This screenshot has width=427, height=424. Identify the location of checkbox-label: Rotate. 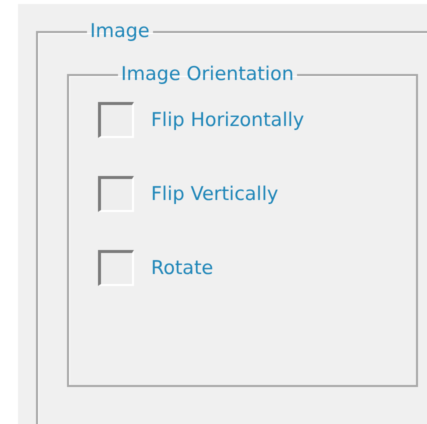
(182, 268).